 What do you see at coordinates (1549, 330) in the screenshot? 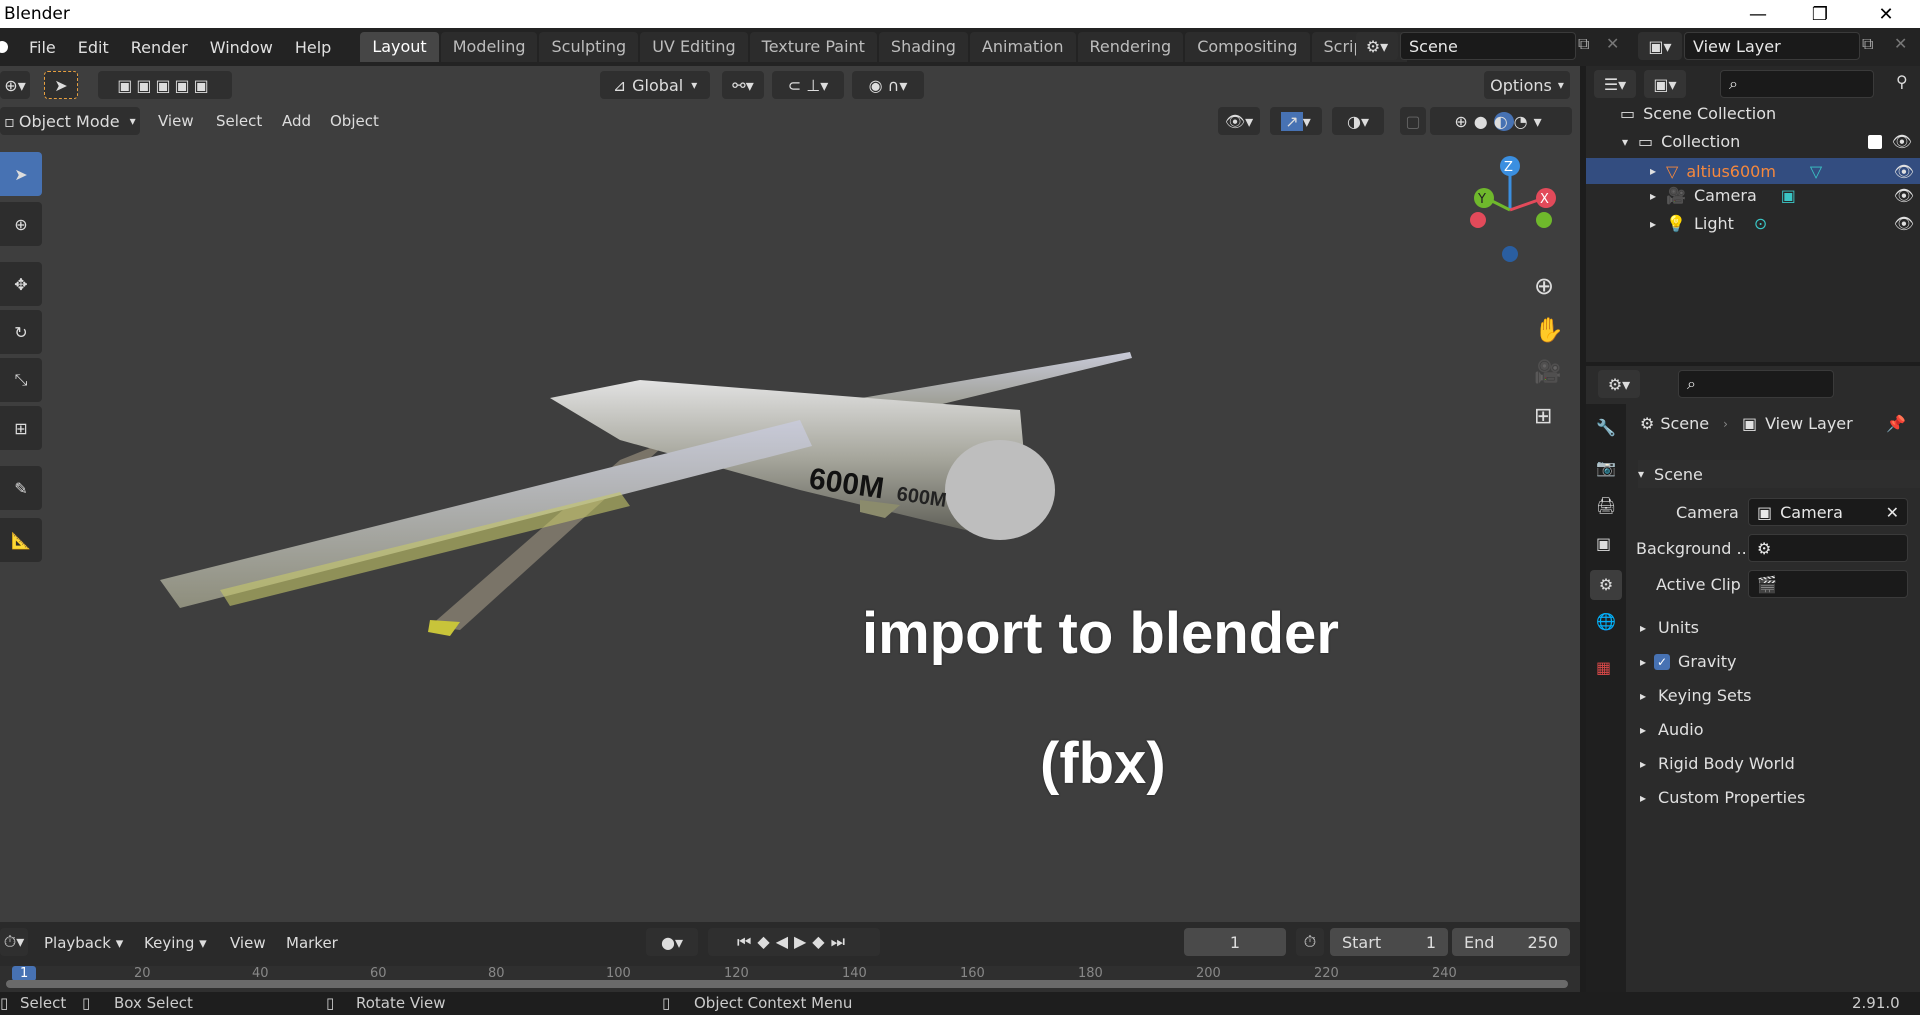
I see `pan-hand-icon: ✋` at bounding box center [1549, 330].